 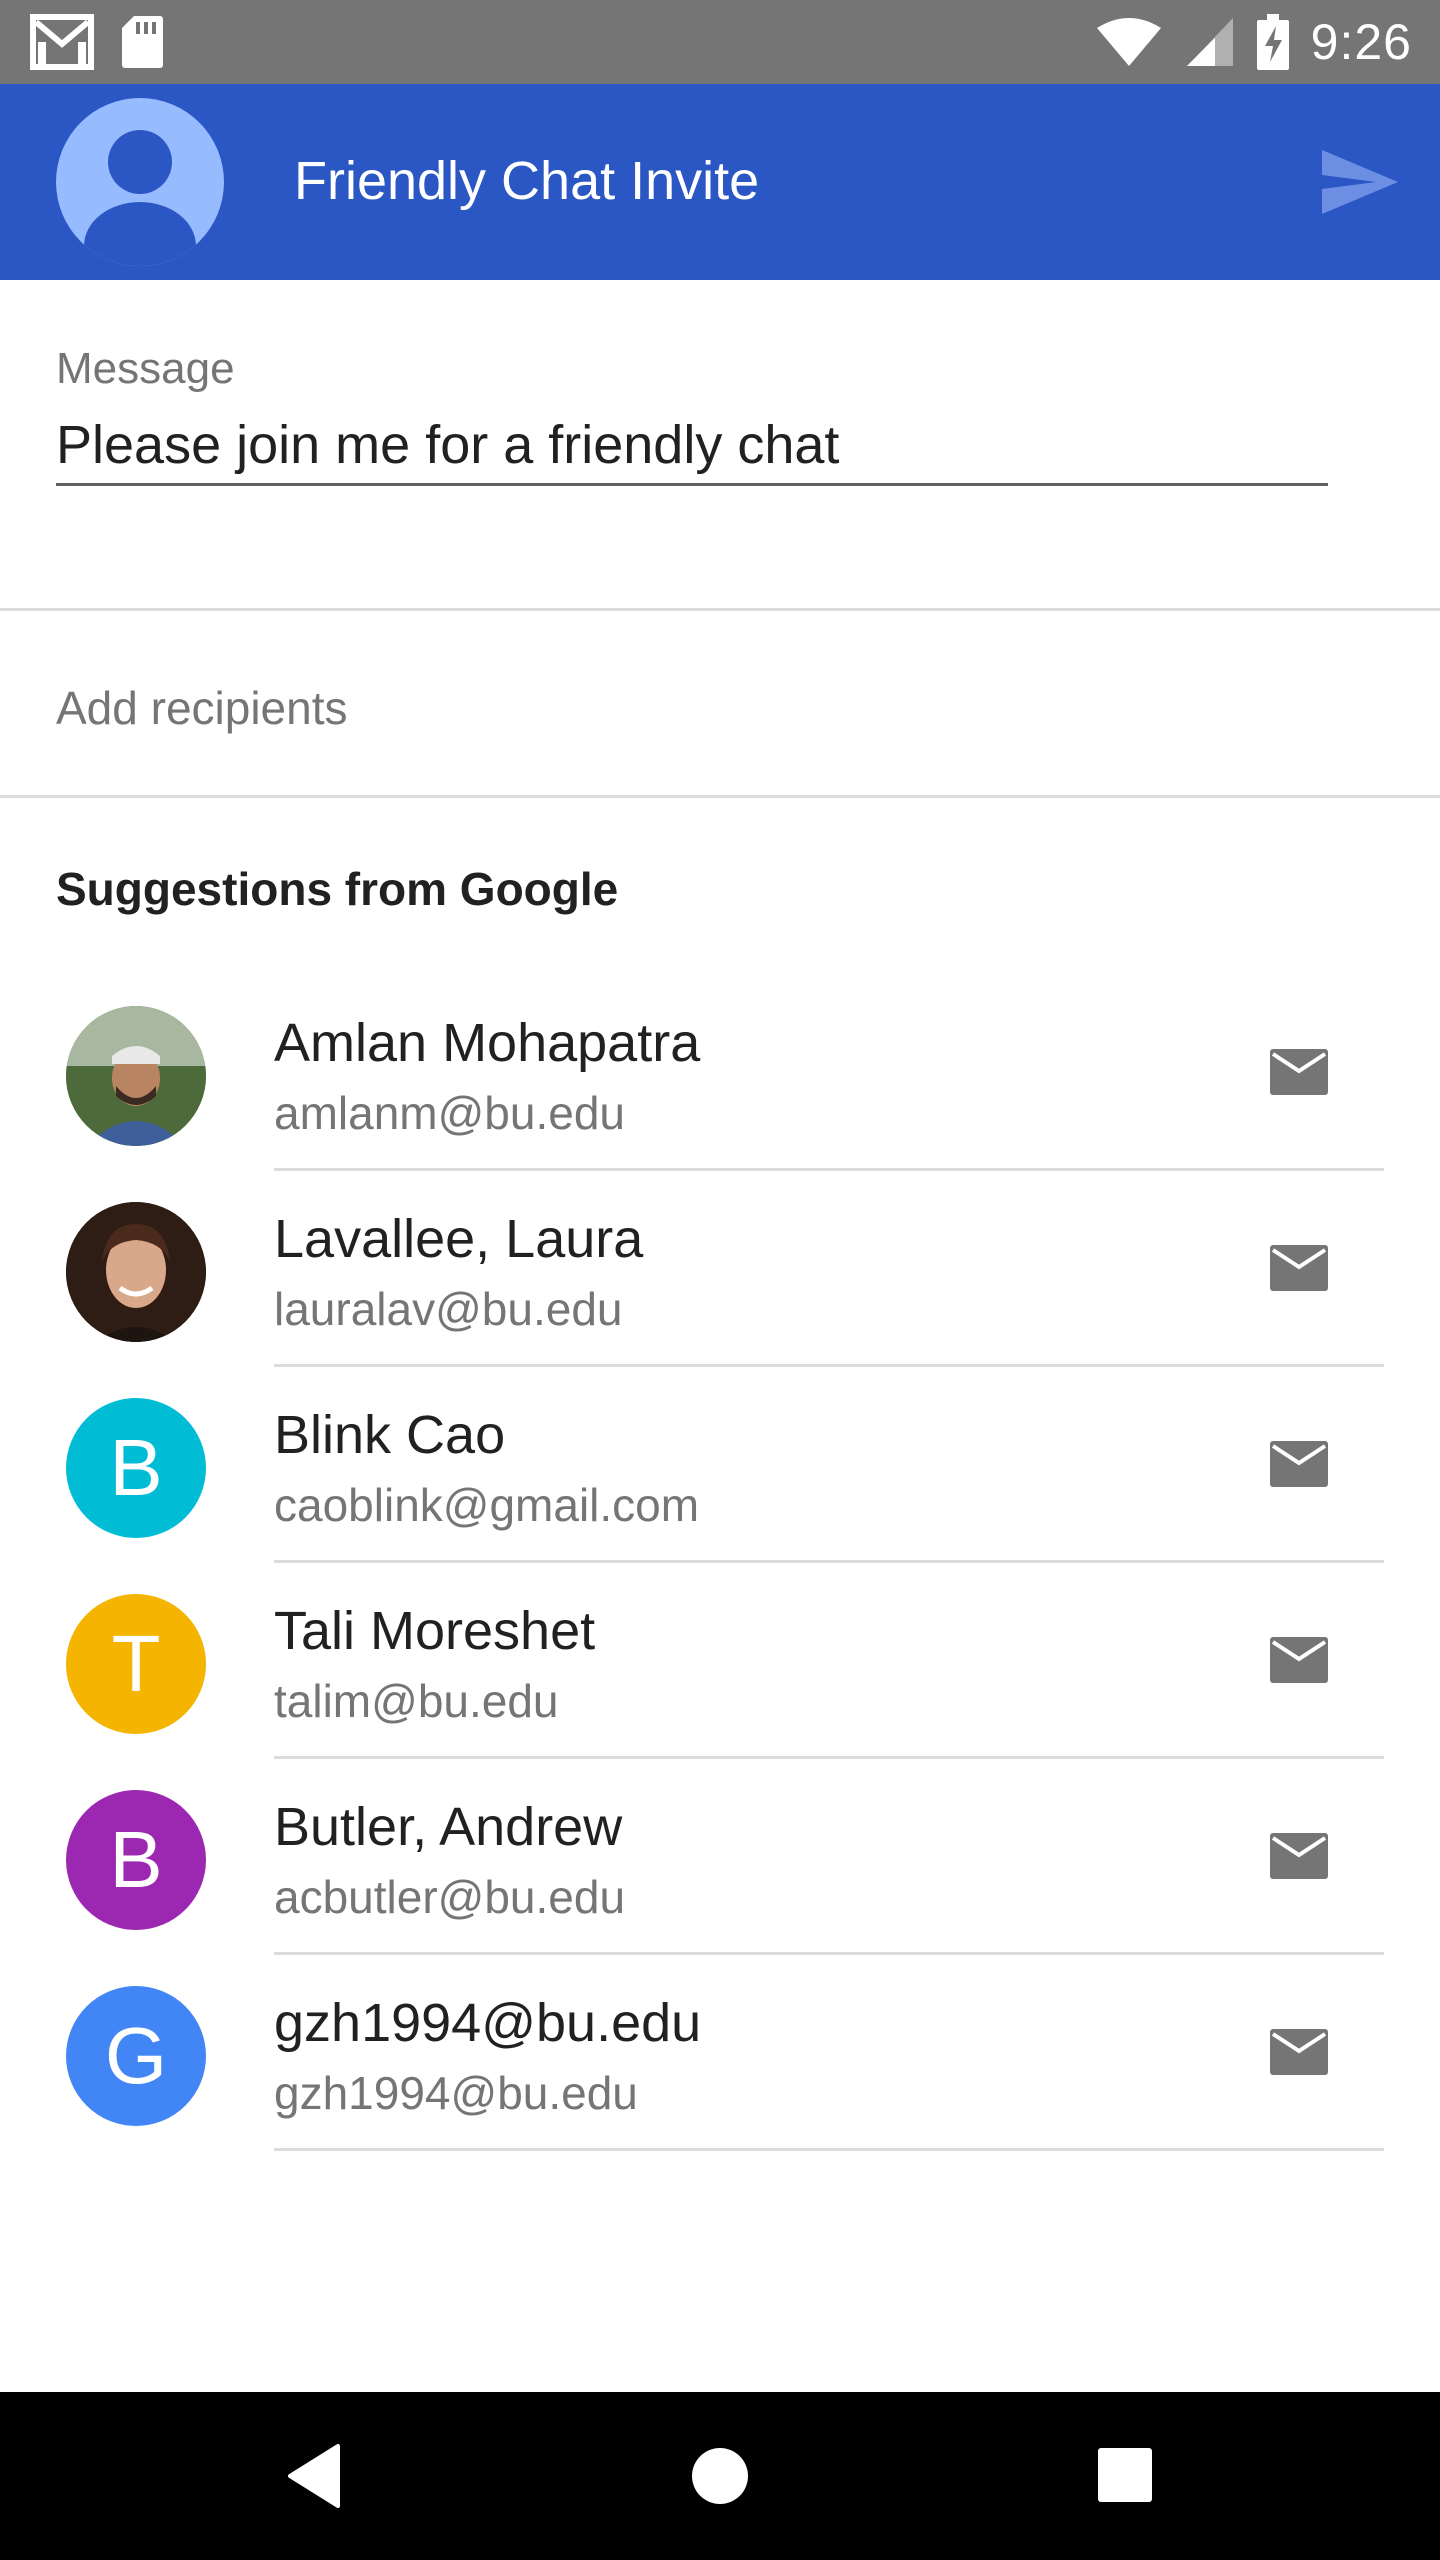 What do you see at coordinates (720, 1270) in the screenshot?
I see `suggestion-row: Lavallee, Laura lauralav@bu.edu` at bounding box center [720, 1270].